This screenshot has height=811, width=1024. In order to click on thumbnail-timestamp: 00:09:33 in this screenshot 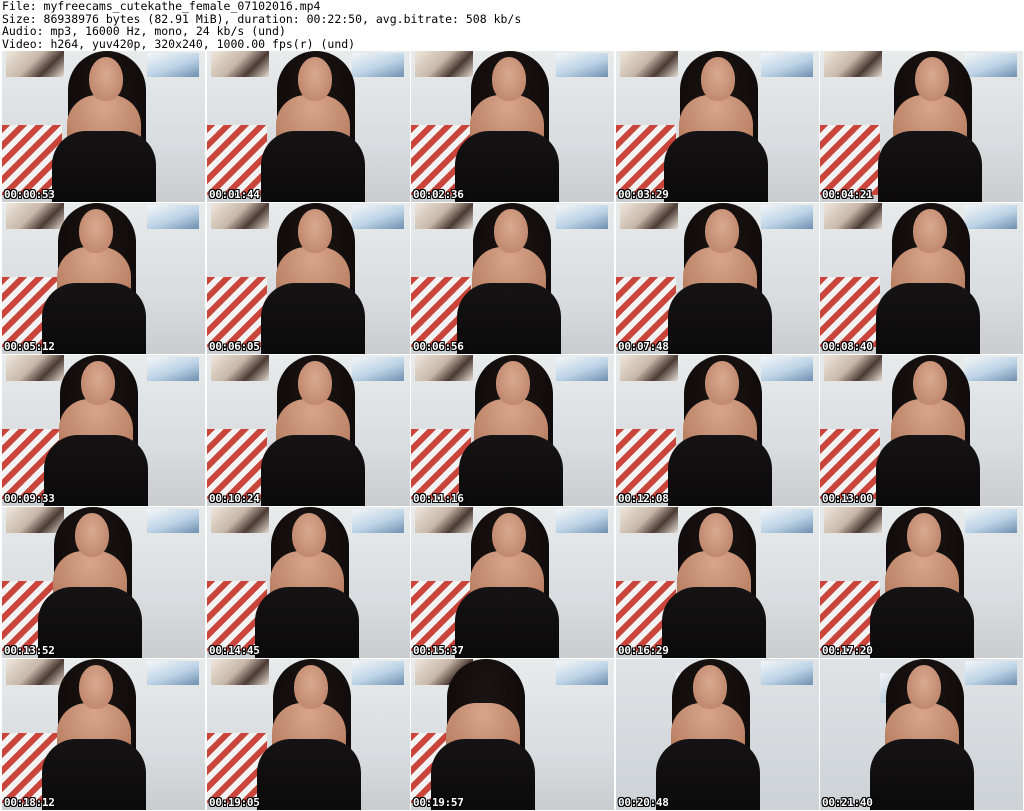, I will do `click(29, 498)`.